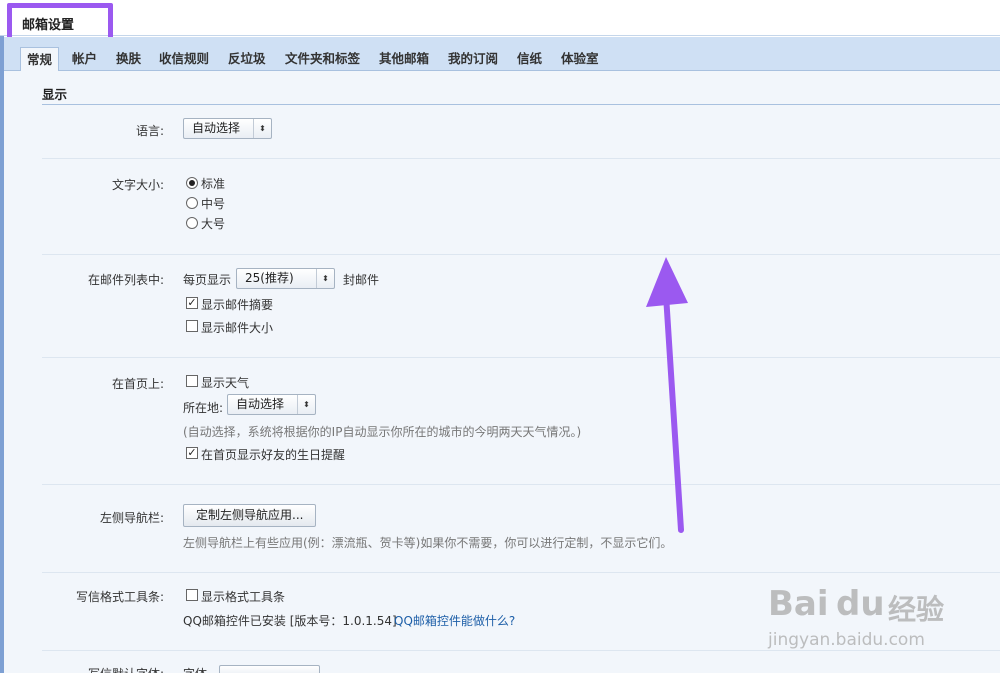 The width and height of the screenshot is (1000, 673). Describe the element at coordinates (213, 184) in the screenshot. I see `font-size-standard-label: 标准` at that location.